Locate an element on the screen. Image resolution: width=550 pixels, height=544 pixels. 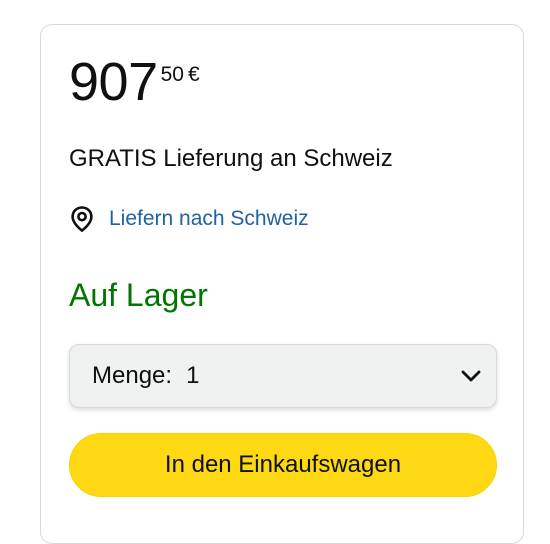
price: 907 50 € is located at coordinates (134, 82).